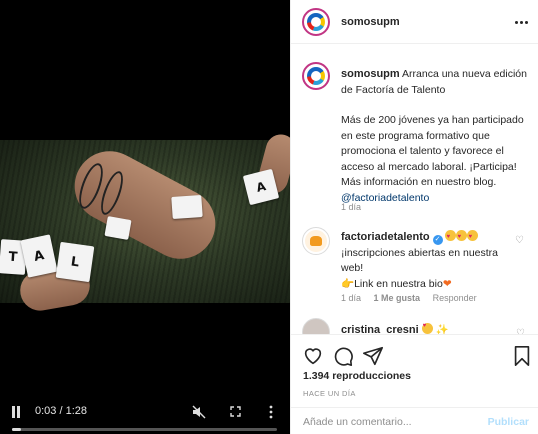 The height and width of the screenshot is (434, 538). What do you see at coordinates (199, 412) in the screenshot?
I see `mute-icon` at bounding box center [199, 412].